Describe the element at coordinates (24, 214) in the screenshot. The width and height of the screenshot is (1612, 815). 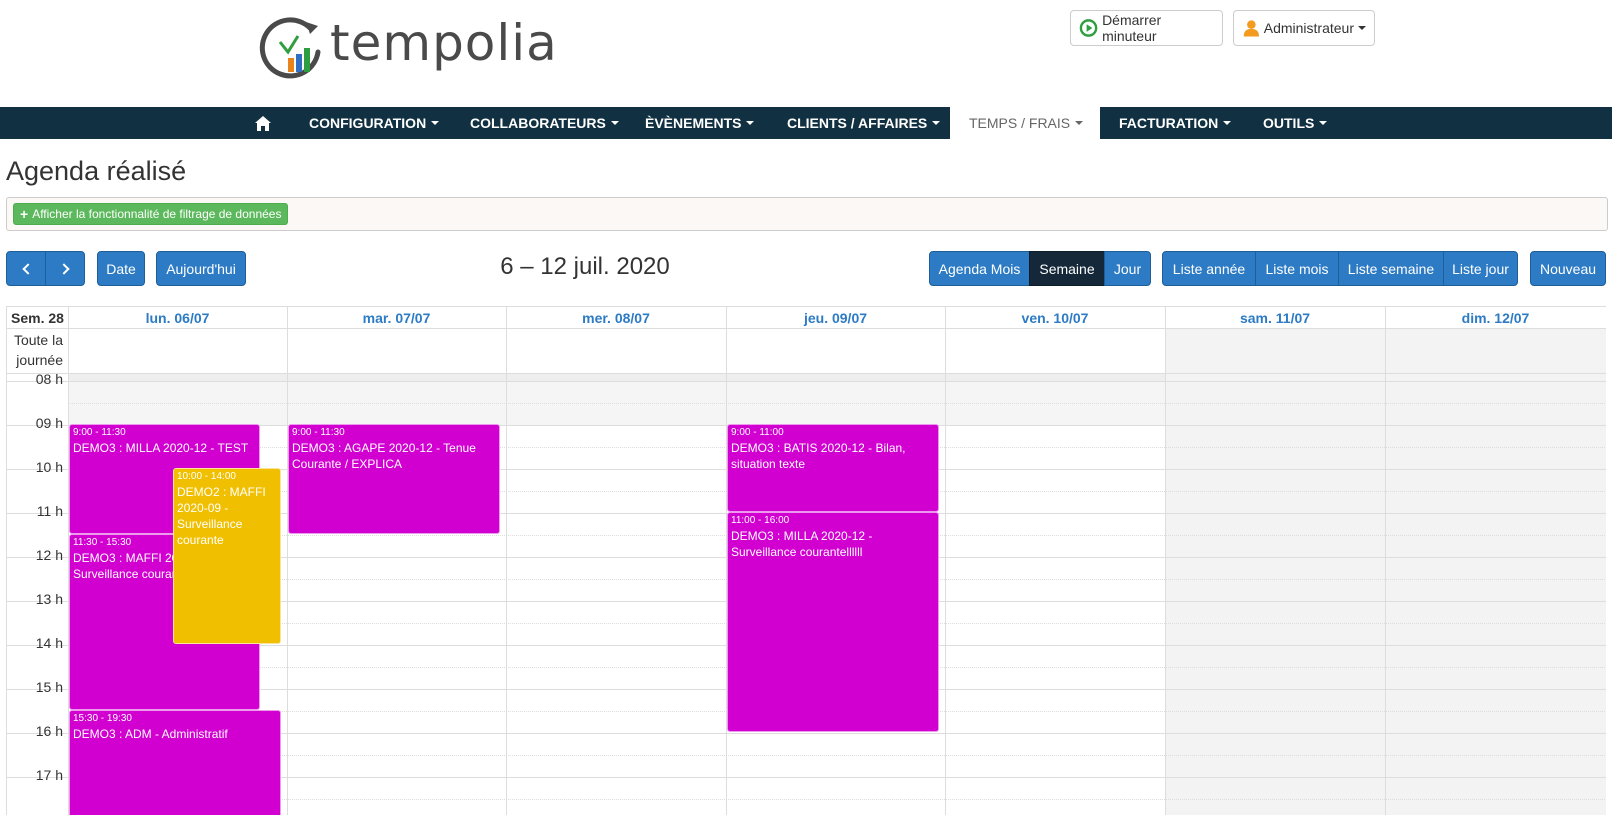
I see `plus-icon: +` at that location.